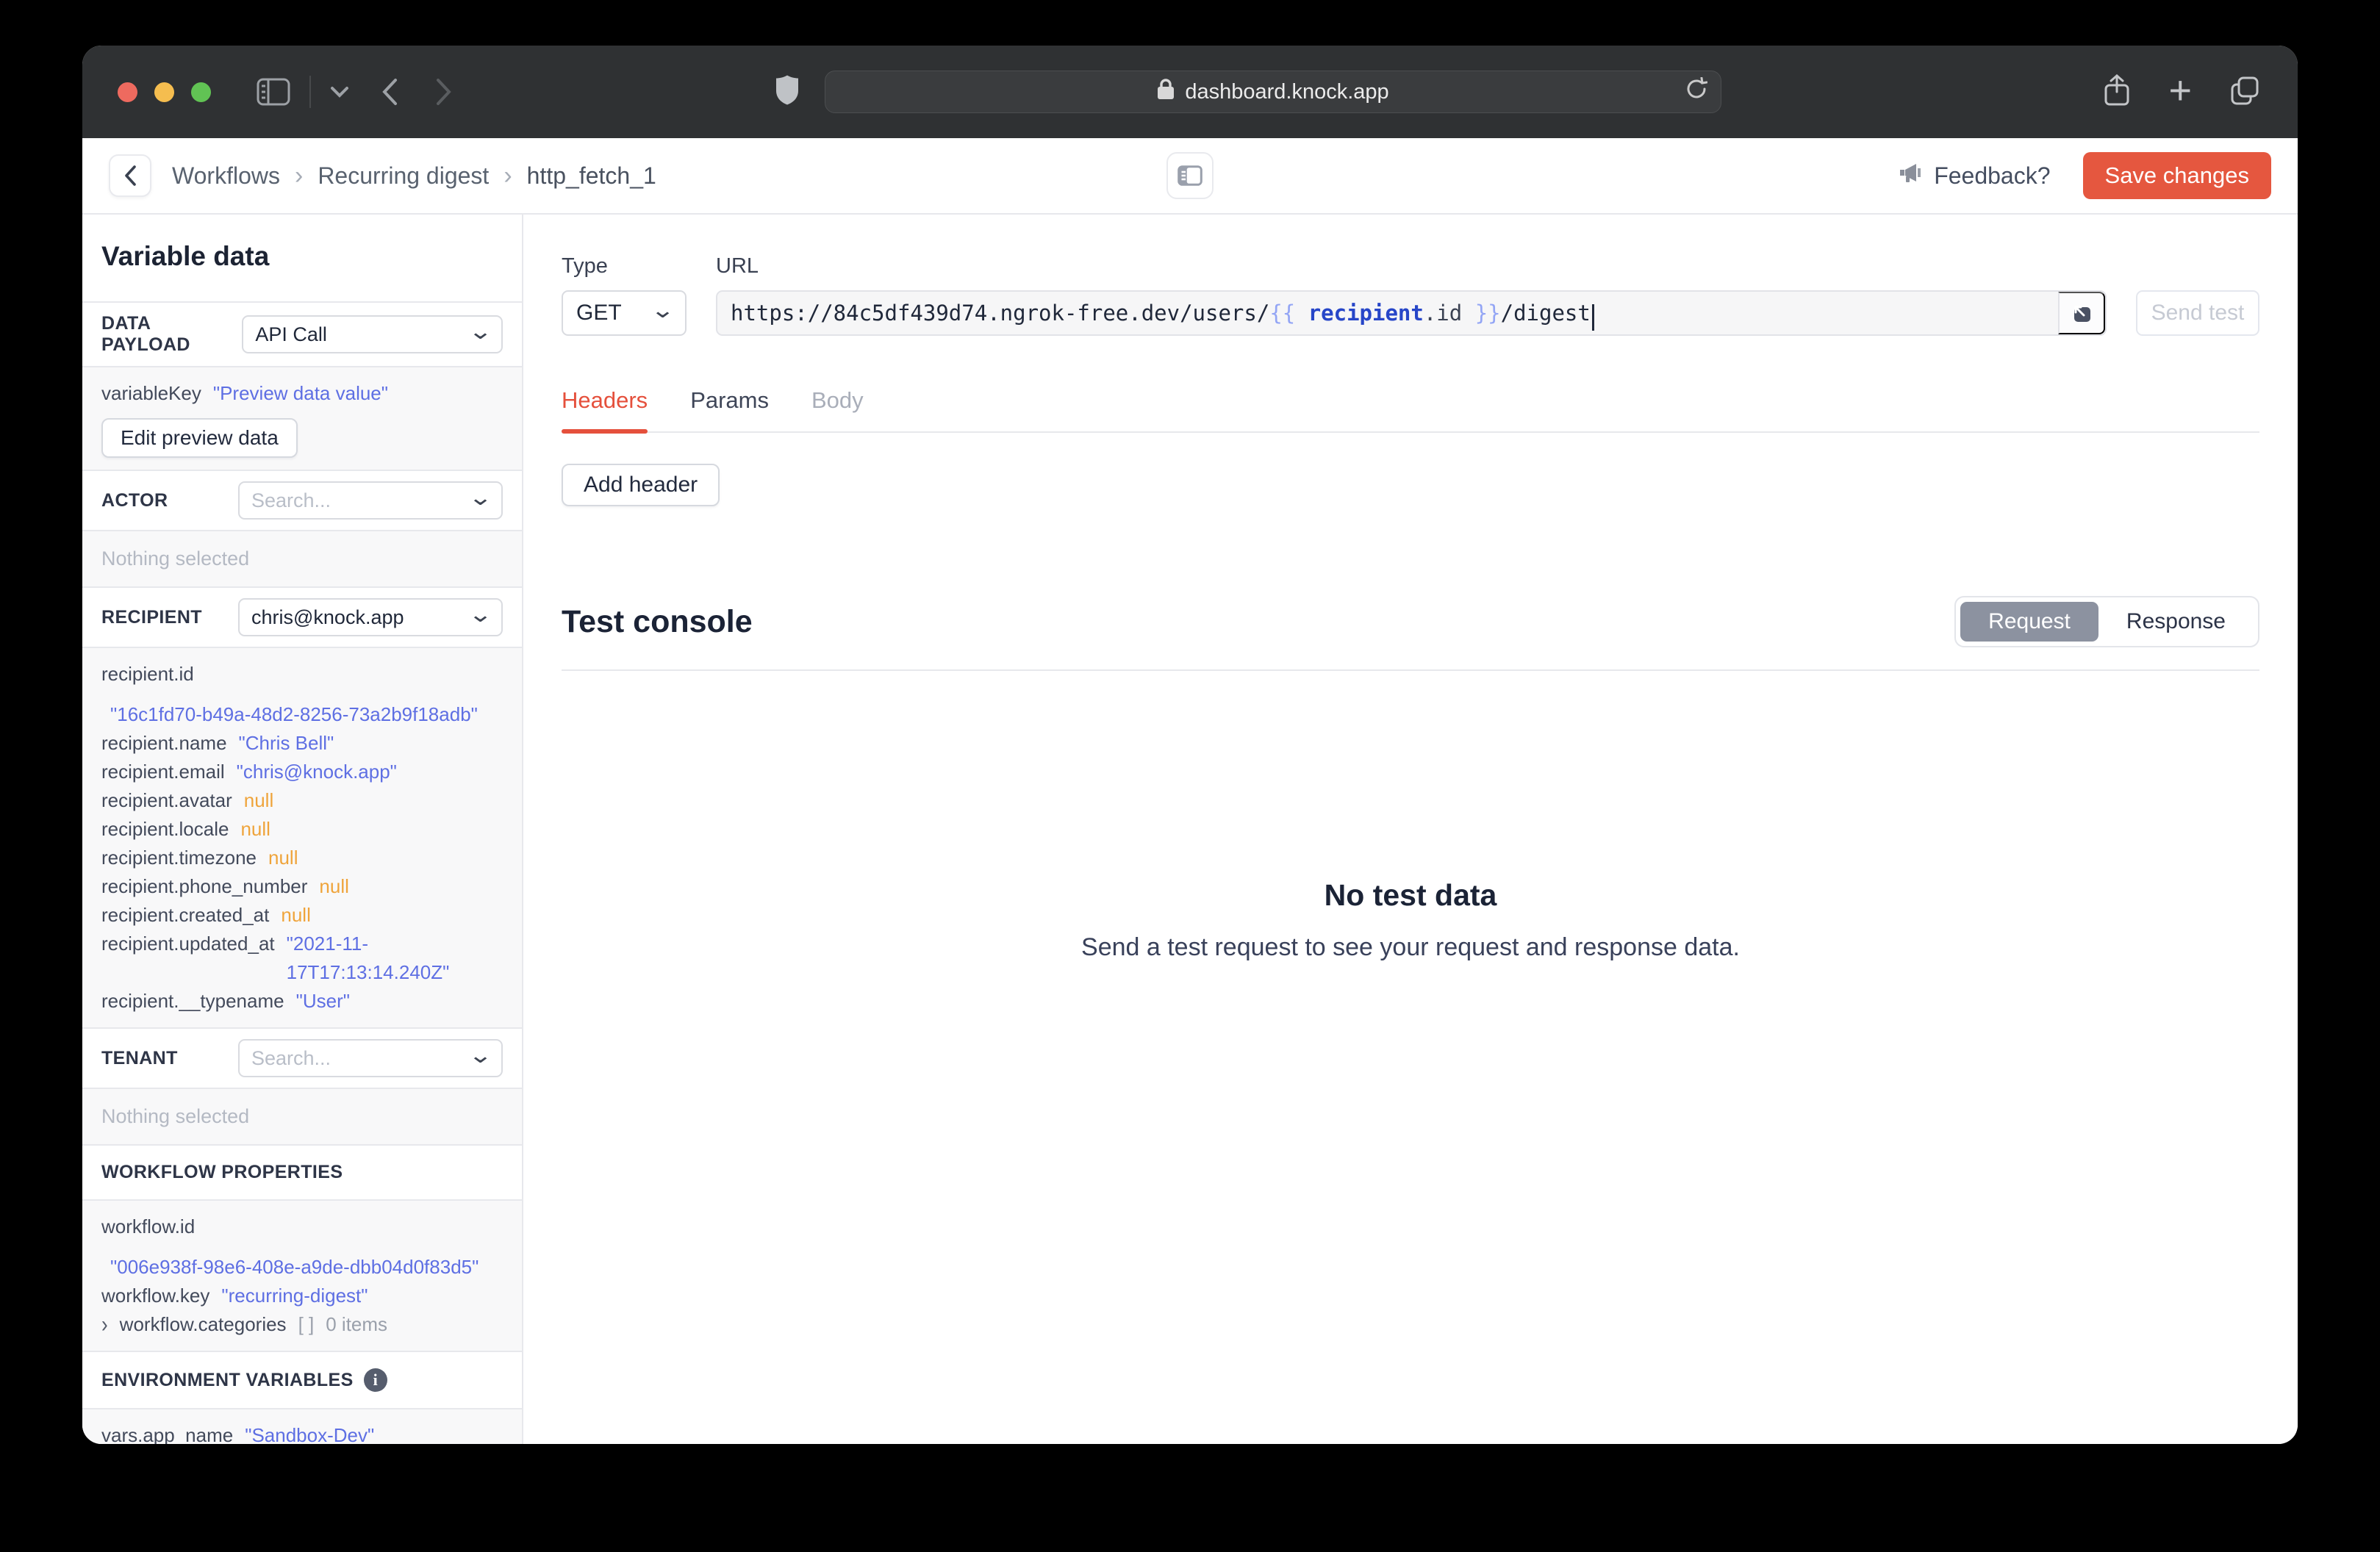  Describe the element at coordinates (310, 92) in the screenshot. I see `toolbar-divider` at that location.